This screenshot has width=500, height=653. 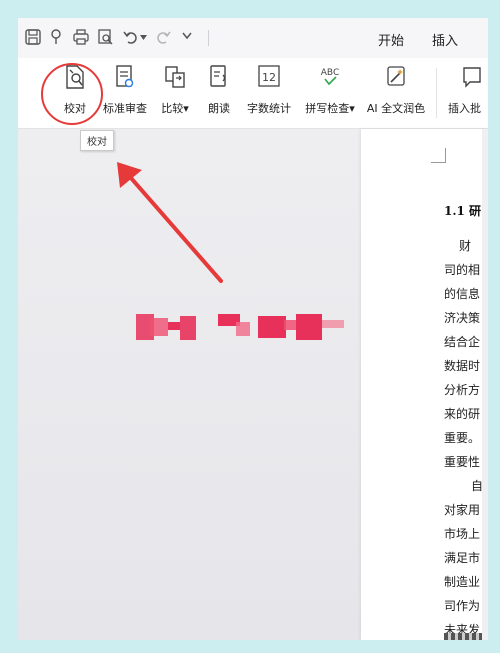 I want to click on page-corner-mark, so click(x=438, y=155).